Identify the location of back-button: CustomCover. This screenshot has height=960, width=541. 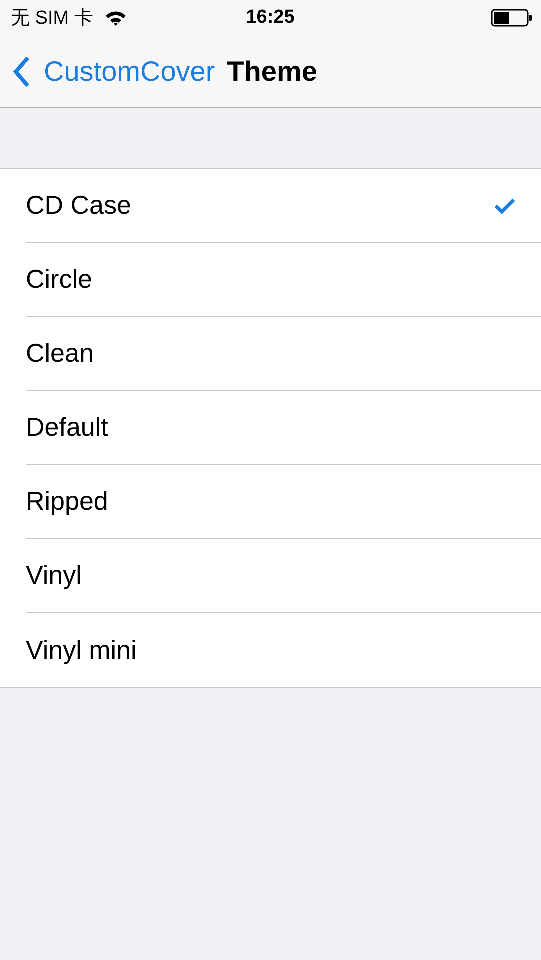
(114, 72).